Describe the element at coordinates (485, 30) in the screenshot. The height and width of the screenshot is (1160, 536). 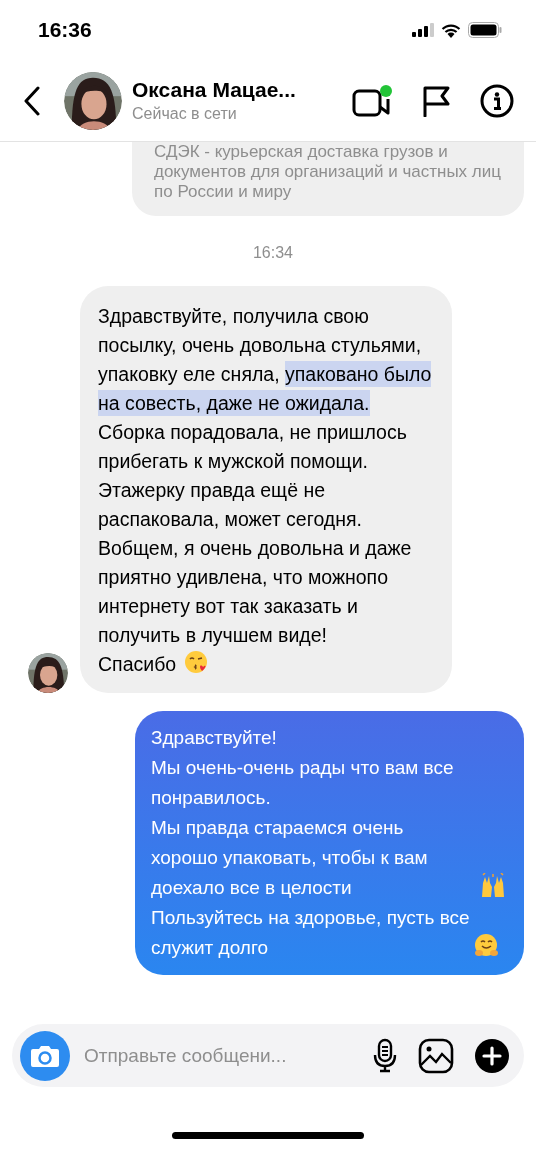
I see `battery-icon` at that location.